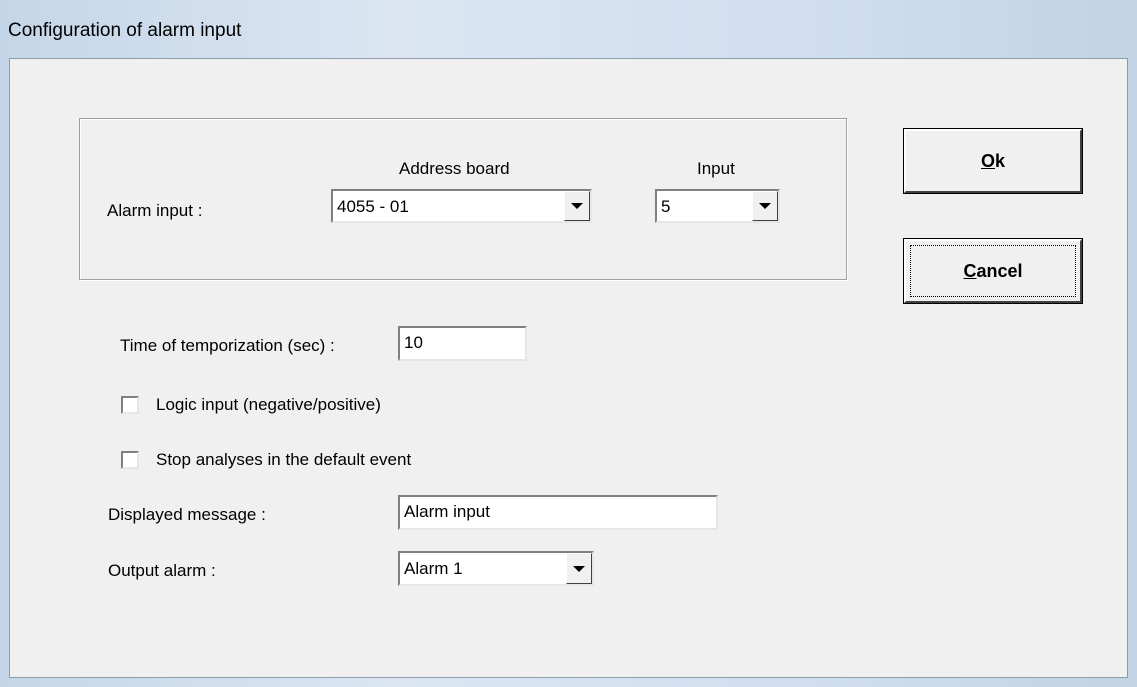  What do you see at coordinates (496, 568) in the screenshot?
I see `output-alarm-combobox: Alarm 1` at bounding box center [496, 568].